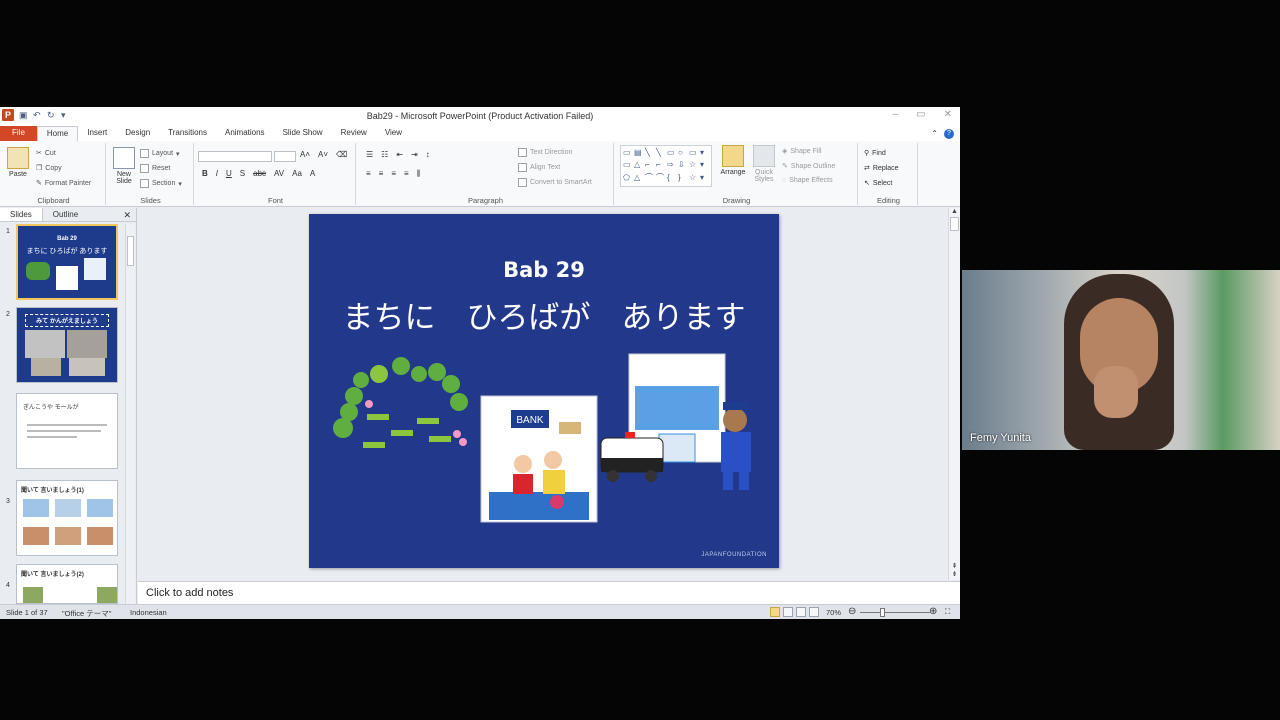  I want to click on new-slide-icon, so click(124, 158).